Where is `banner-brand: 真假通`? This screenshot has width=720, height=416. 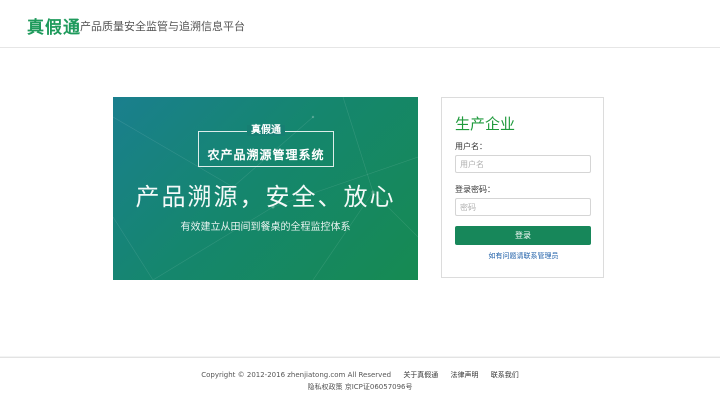
banner-brand: 真假通 is located at coordinates (266, 130).